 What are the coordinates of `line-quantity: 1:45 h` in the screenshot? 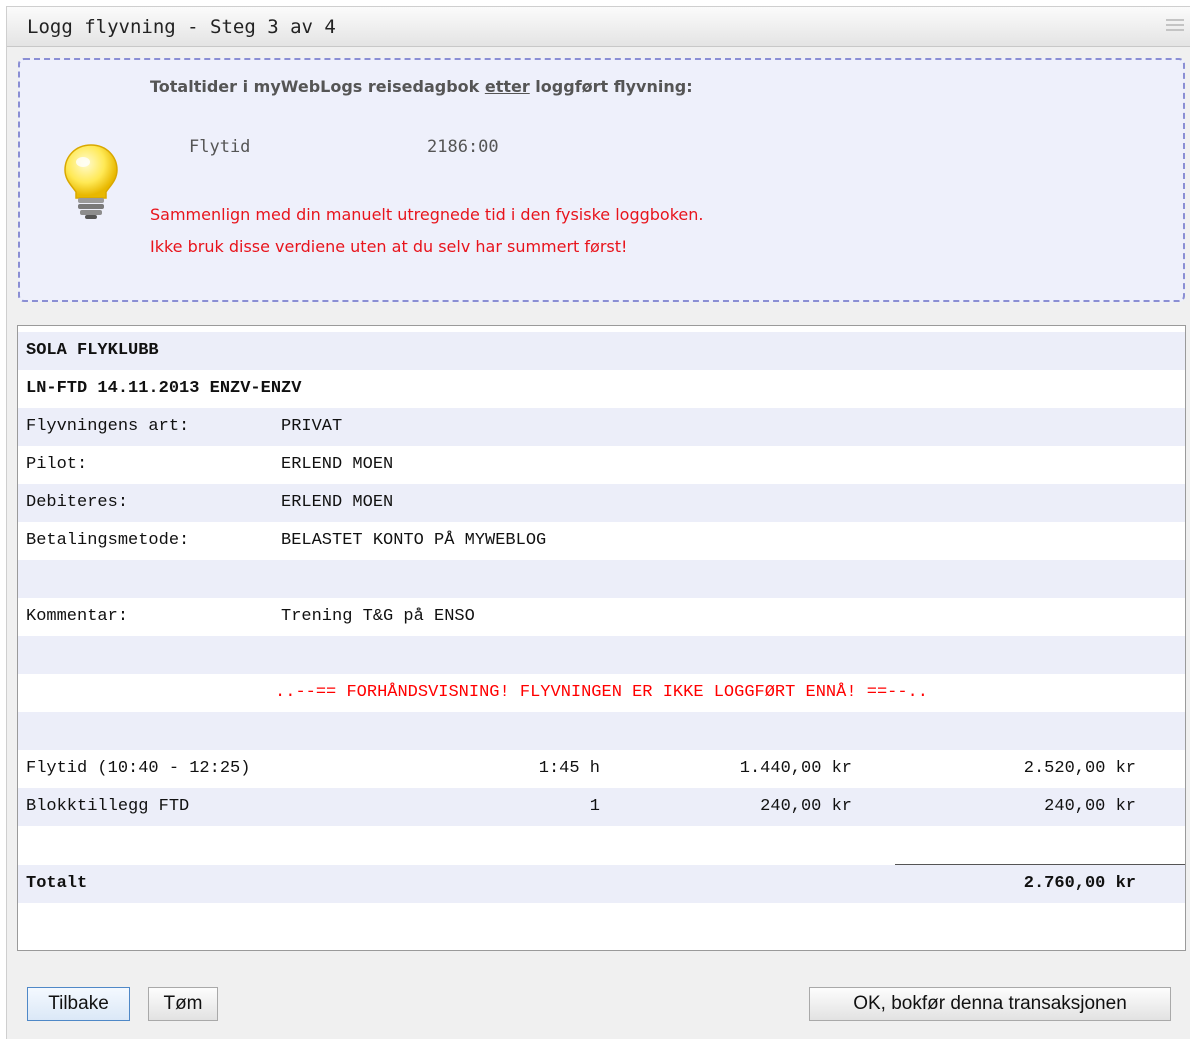 It's located at (569, 768).